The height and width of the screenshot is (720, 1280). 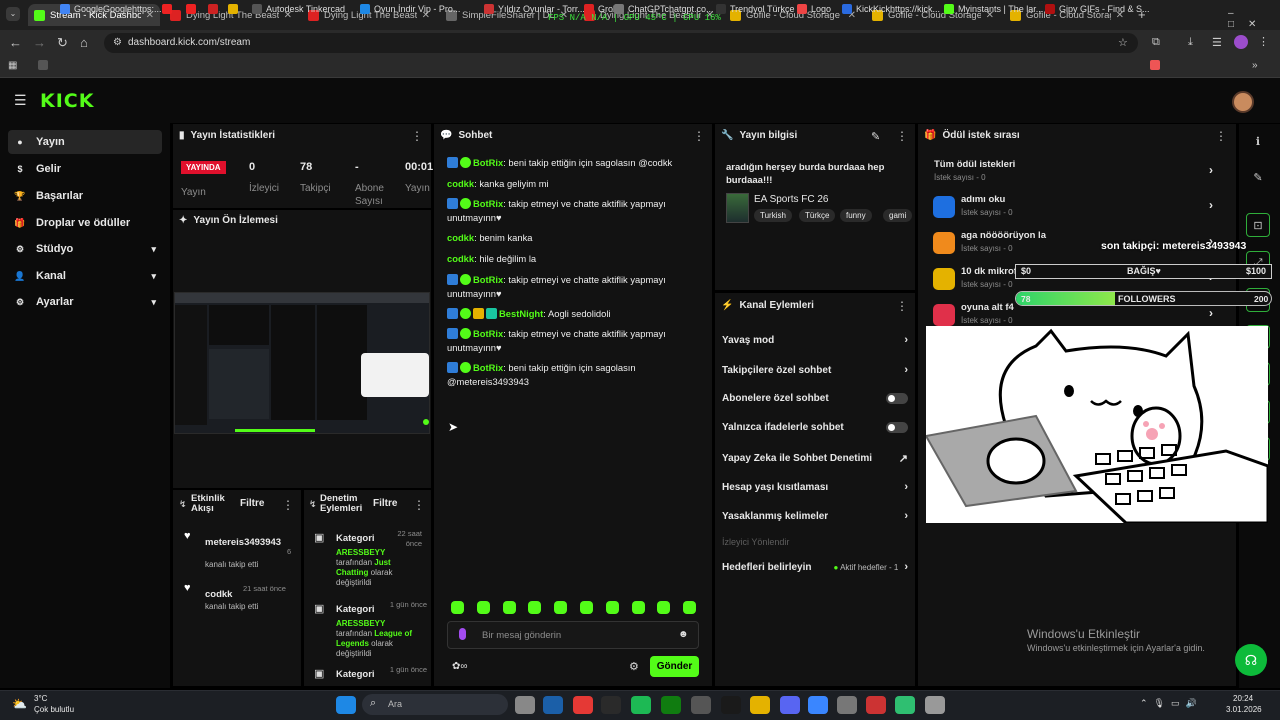 I want to click on channel-menu-icon: ⋮, so click(x=902, y=306).